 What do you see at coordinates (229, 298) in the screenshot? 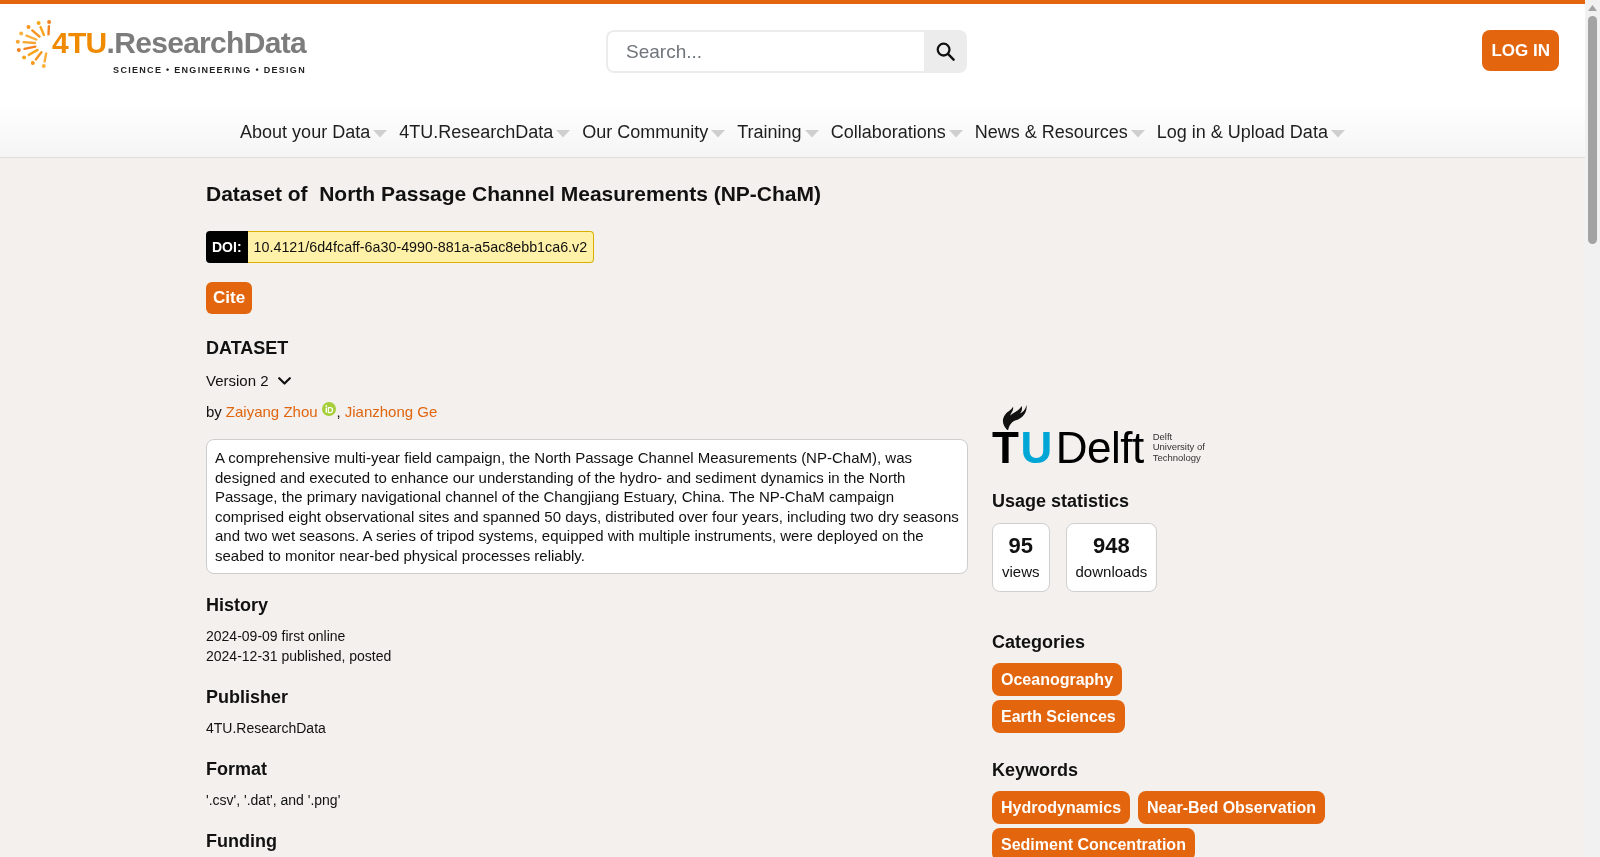
I see `cite-button: Cite` at bounding box center [229, 298].